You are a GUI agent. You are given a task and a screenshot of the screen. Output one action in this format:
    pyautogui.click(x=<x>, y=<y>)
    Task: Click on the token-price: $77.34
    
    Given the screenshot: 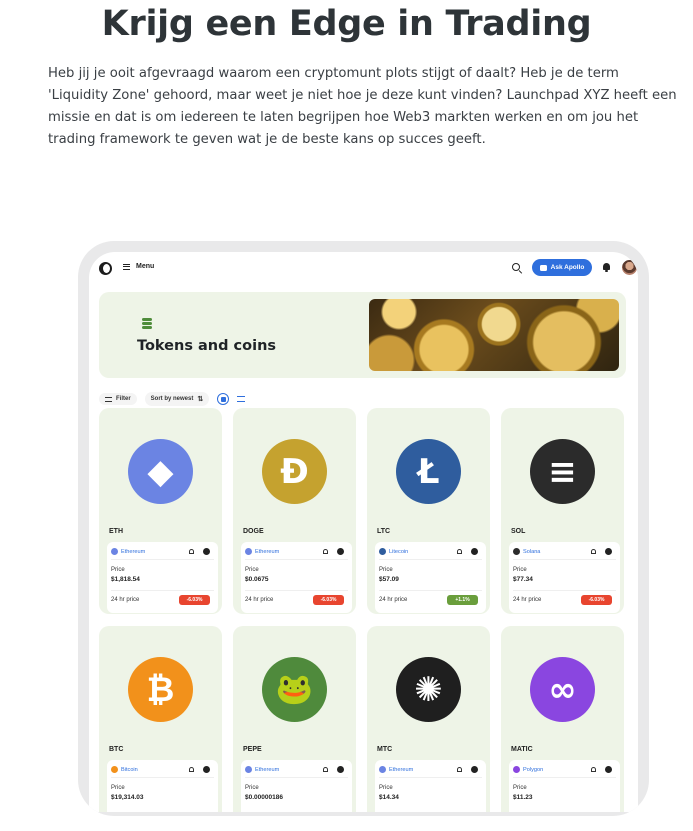 What is the action you would take?
    pyautogui.click(x=523, y=579)
    